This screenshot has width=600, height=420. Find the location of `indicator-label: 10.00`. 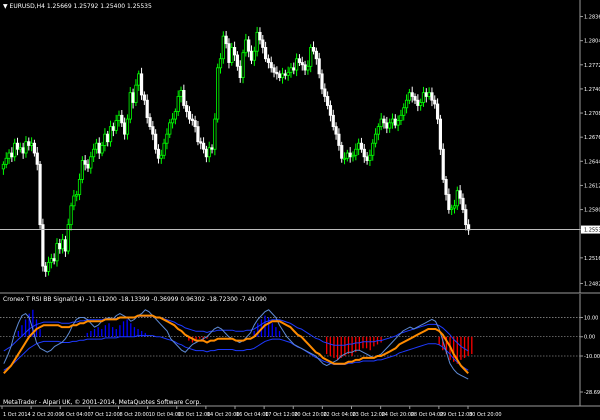

indicator-label: 10.00 is located at coordinates (591, 318).